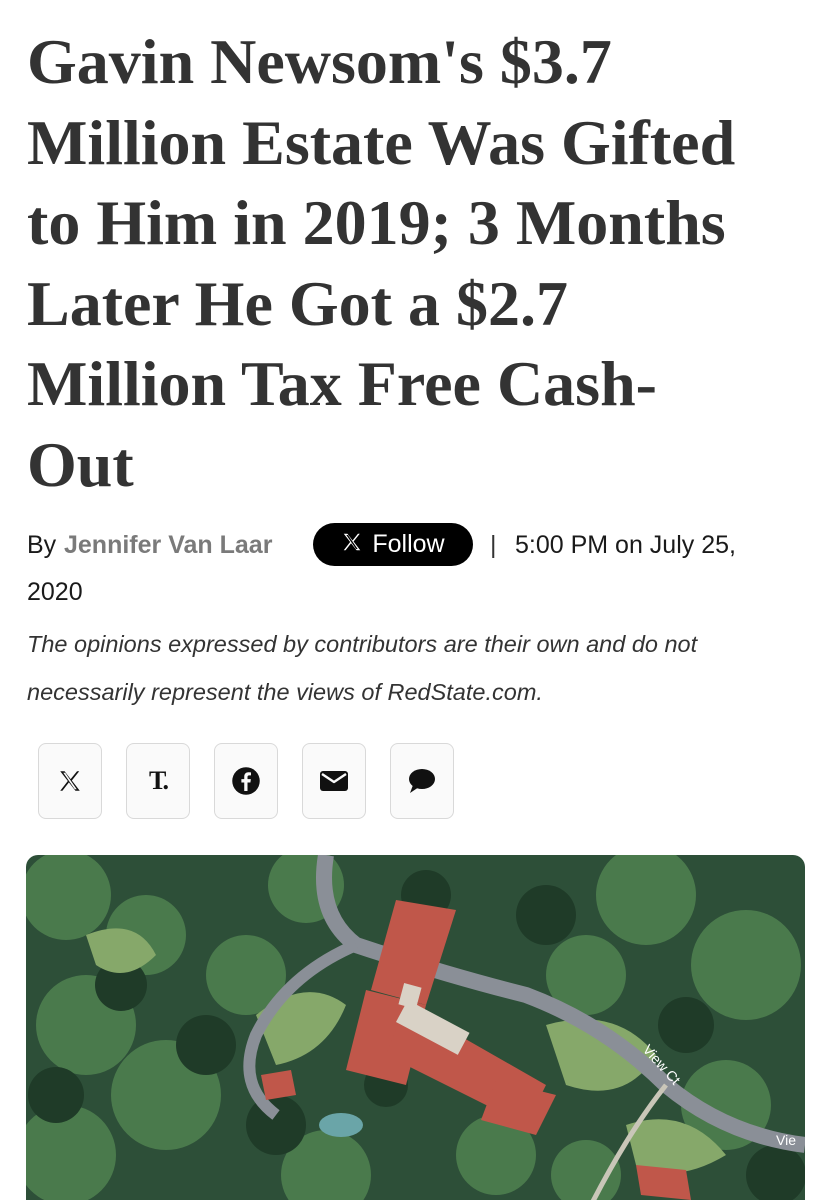 The height and width of the screenshot is (1200, 830). What do you see at coordinates (80, 464) in the screenshot?
I see `headline-line: Out` at bounding box center [80, 464].